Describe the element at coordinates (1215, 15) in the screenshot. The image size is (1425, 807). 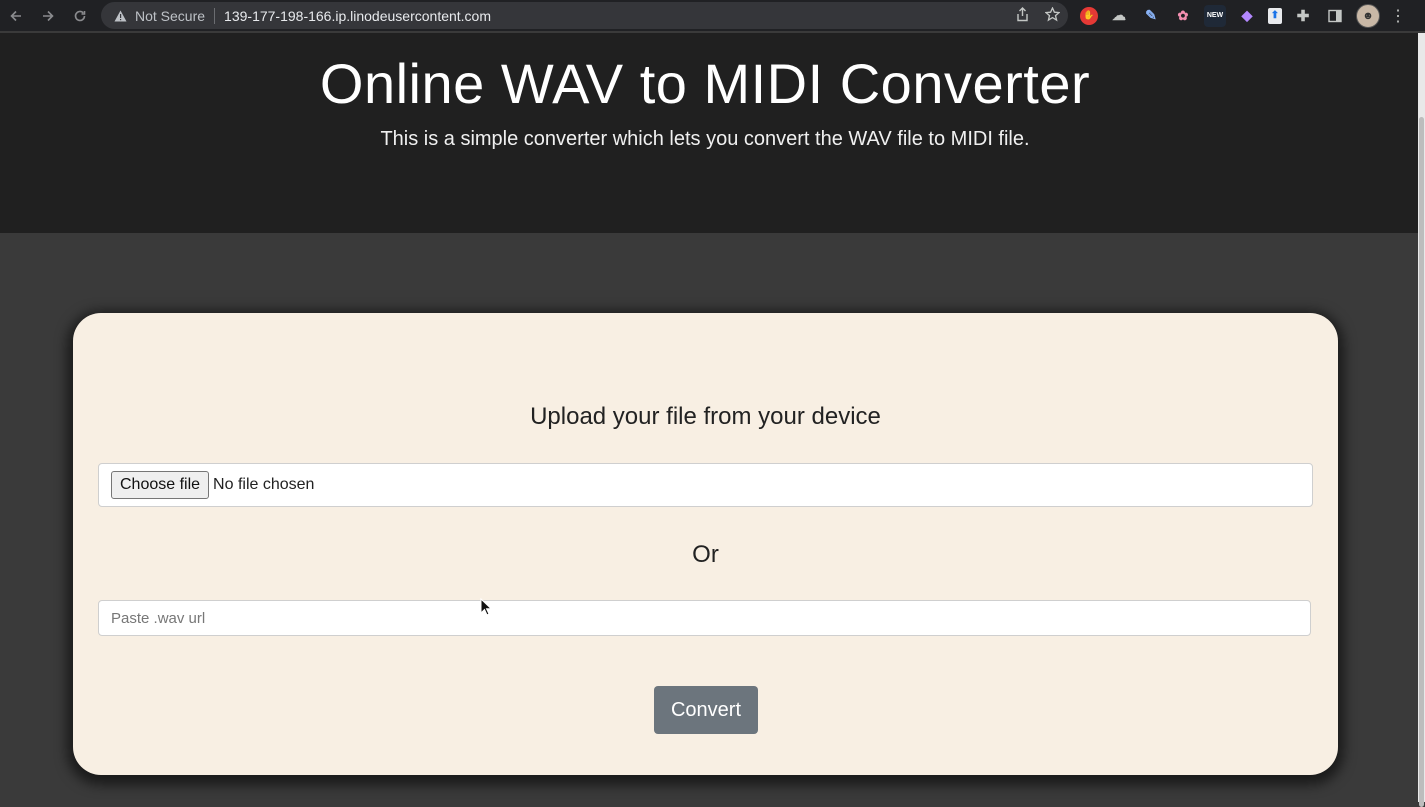
I see `new-extension-icon: NEW` at that location.